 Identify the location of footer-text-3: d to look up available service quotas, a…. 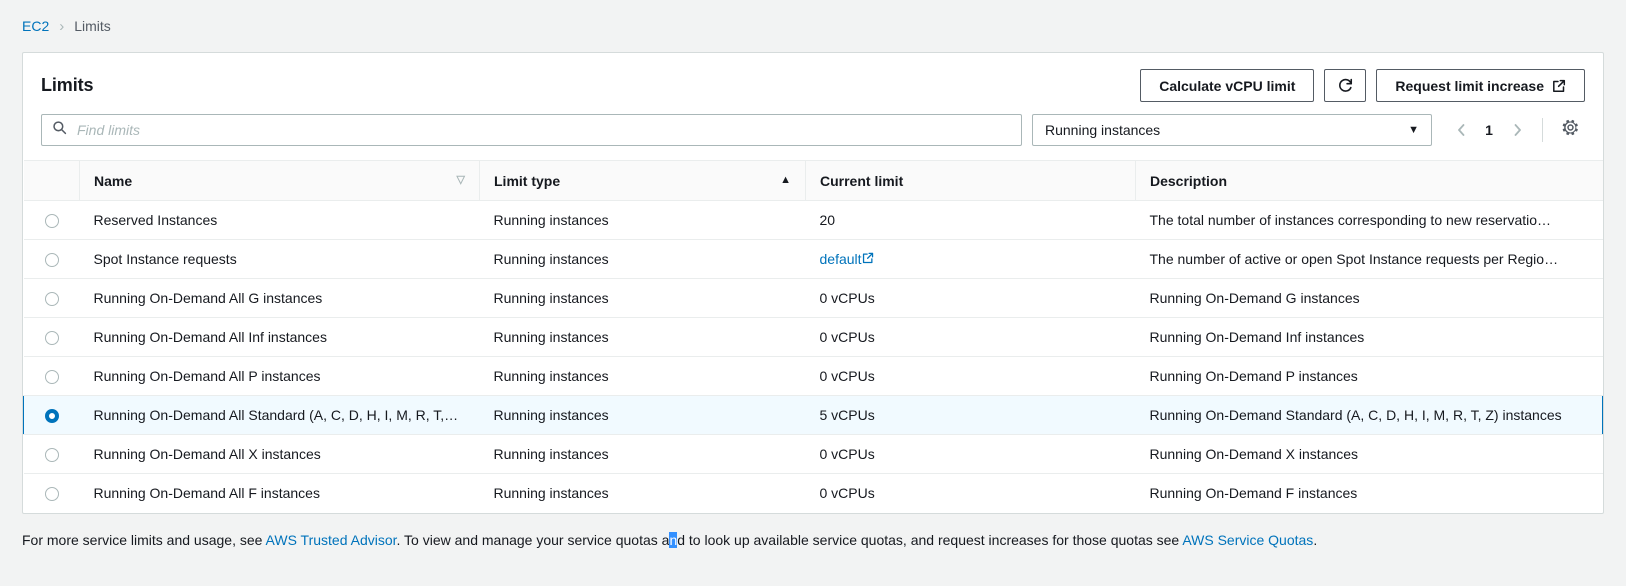
(930, 539).